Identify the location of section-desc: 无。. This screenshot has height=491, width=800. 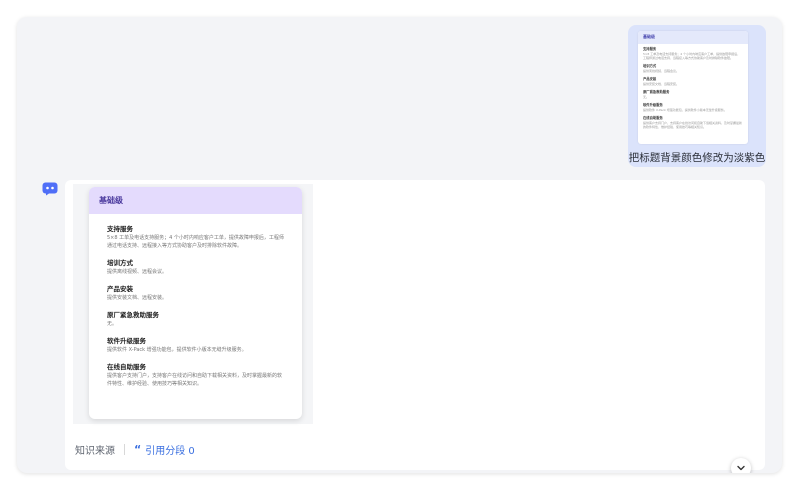
(112, 324).